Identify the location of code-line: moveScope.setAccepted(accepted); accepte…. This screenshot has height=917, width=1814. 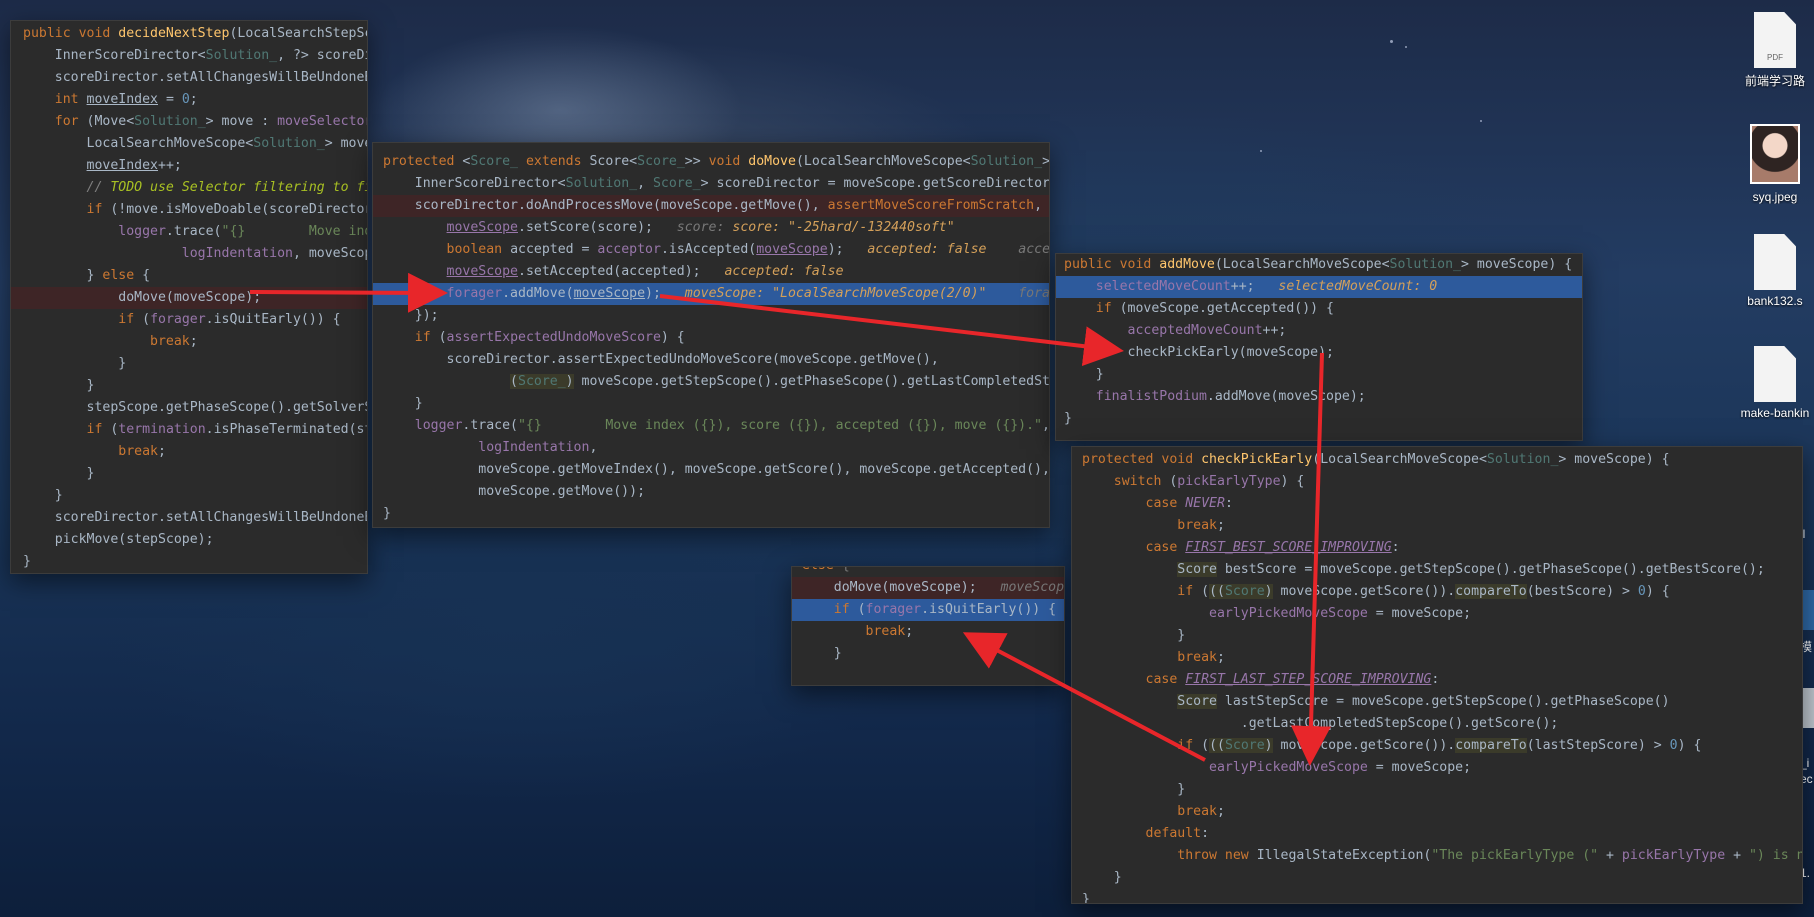
(645, 271).